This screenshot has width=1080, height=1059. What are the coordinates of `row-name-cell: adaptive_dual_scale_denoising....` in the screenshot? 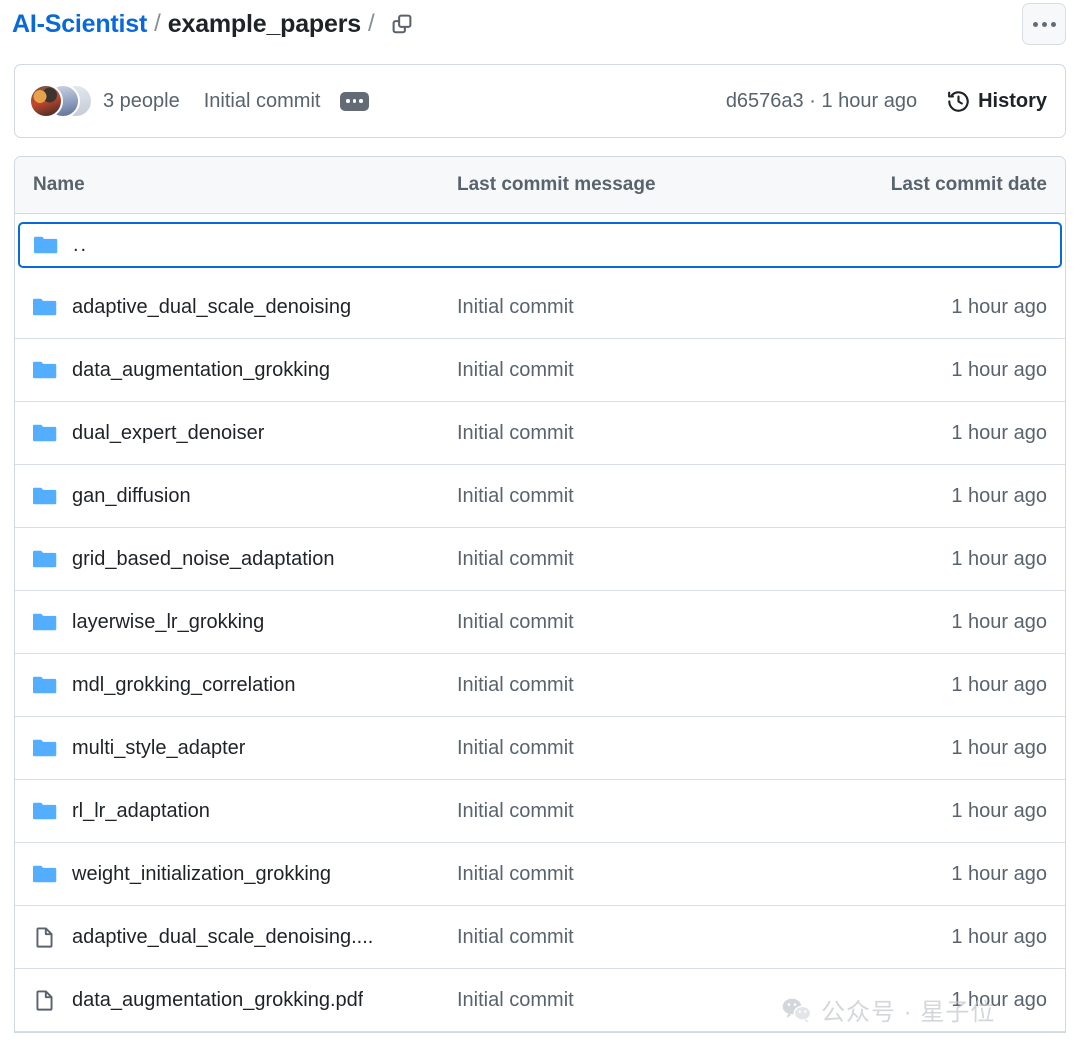 It's located at (245, 937).